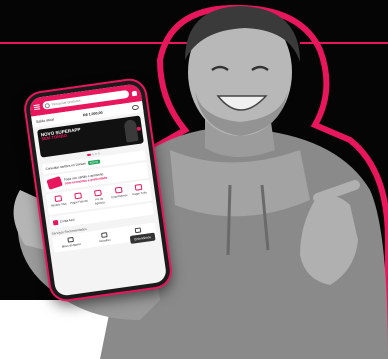 The image size is (388, 359). Describe the element at coordinates (78, 196) in the screenshot. I see `bill-icon` at that location.